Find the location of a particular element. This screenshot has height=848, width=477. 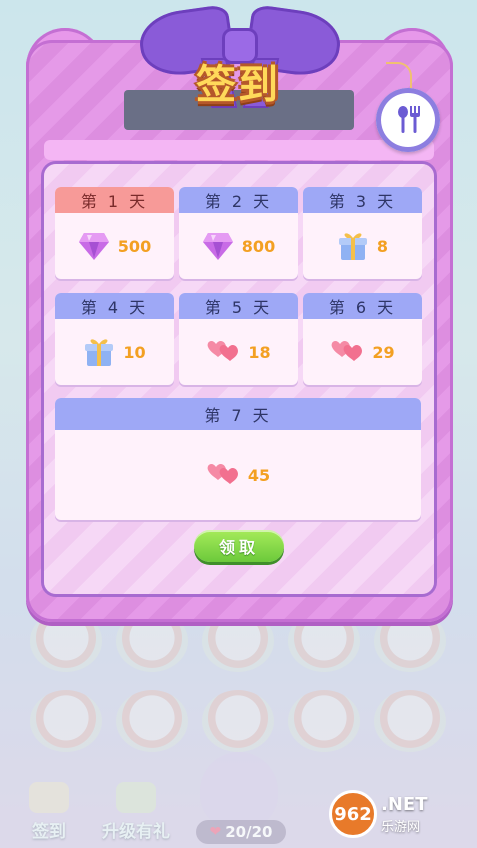

watermark-badge: 962 is located at coordinates (353, 814).